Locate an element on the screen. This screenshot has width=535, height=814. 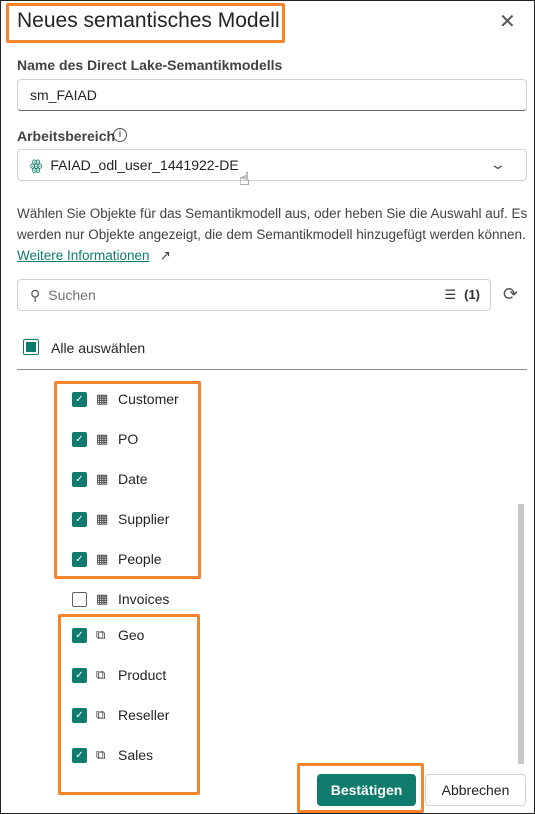
chevron-down-icon: ⌄ is located at coordinates (498, 164).